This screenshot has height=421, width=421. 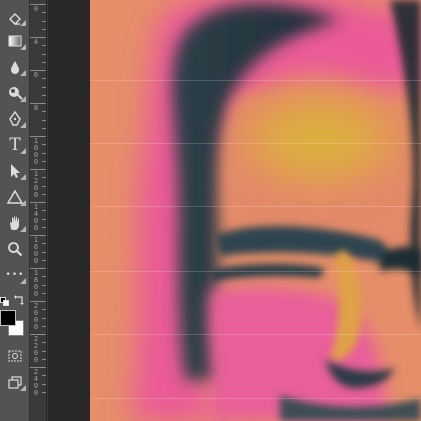 I want to click on zoom-tool, so click(x=15, y=249).